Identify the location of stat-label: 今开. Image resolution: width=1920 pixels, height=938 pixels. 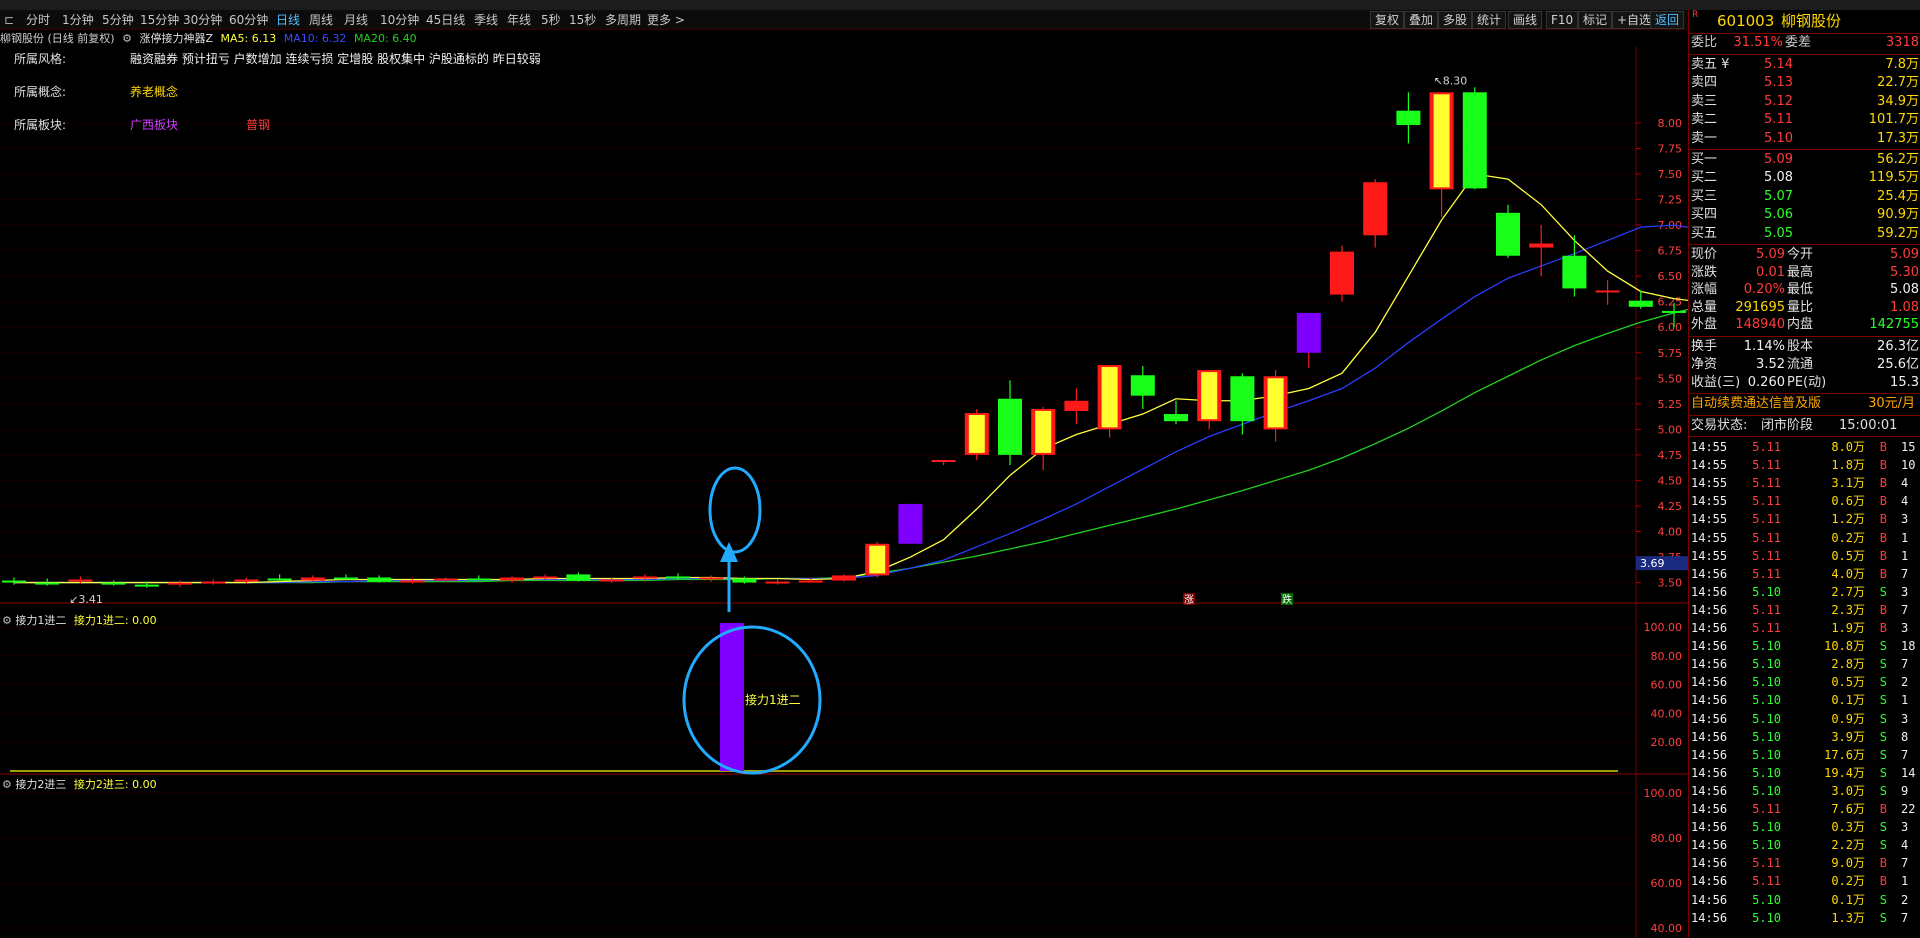
(1800, 254).